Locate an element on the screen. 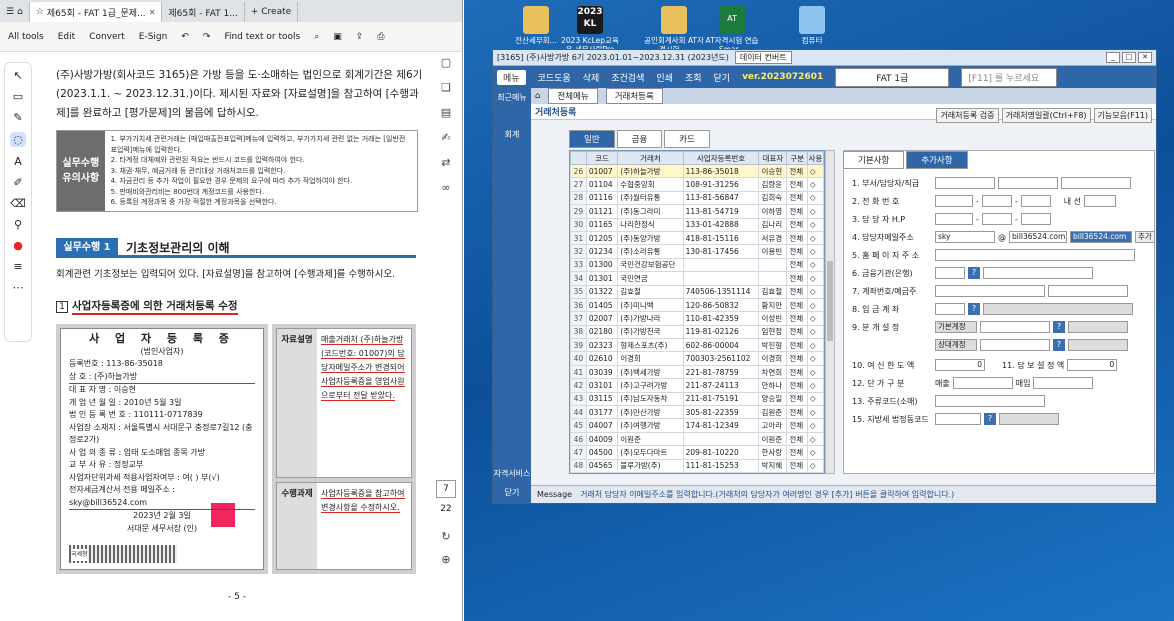  grid-cell: 국민연금 is located at coordinates (650, 278).